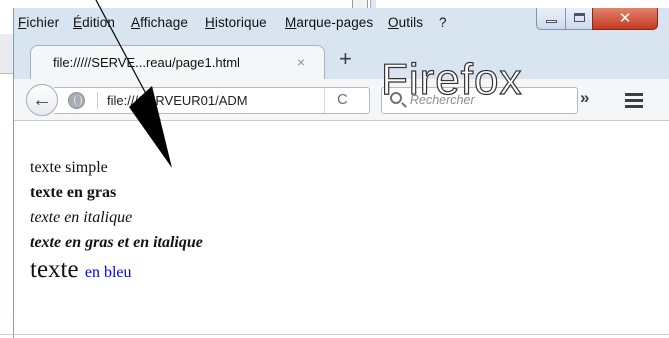  I want to click on menu-historique: Historique, so click(236, 22).